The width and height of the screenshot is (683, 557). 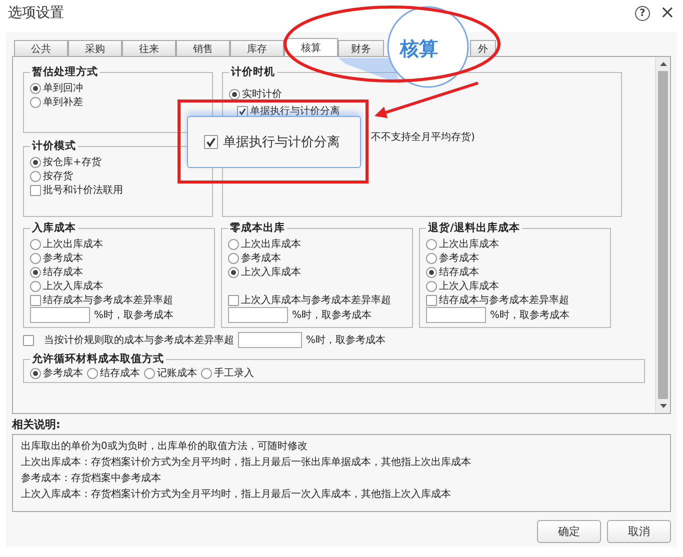 I want to click on magnified-tab-label: 核算, so click(x=419, y=49).